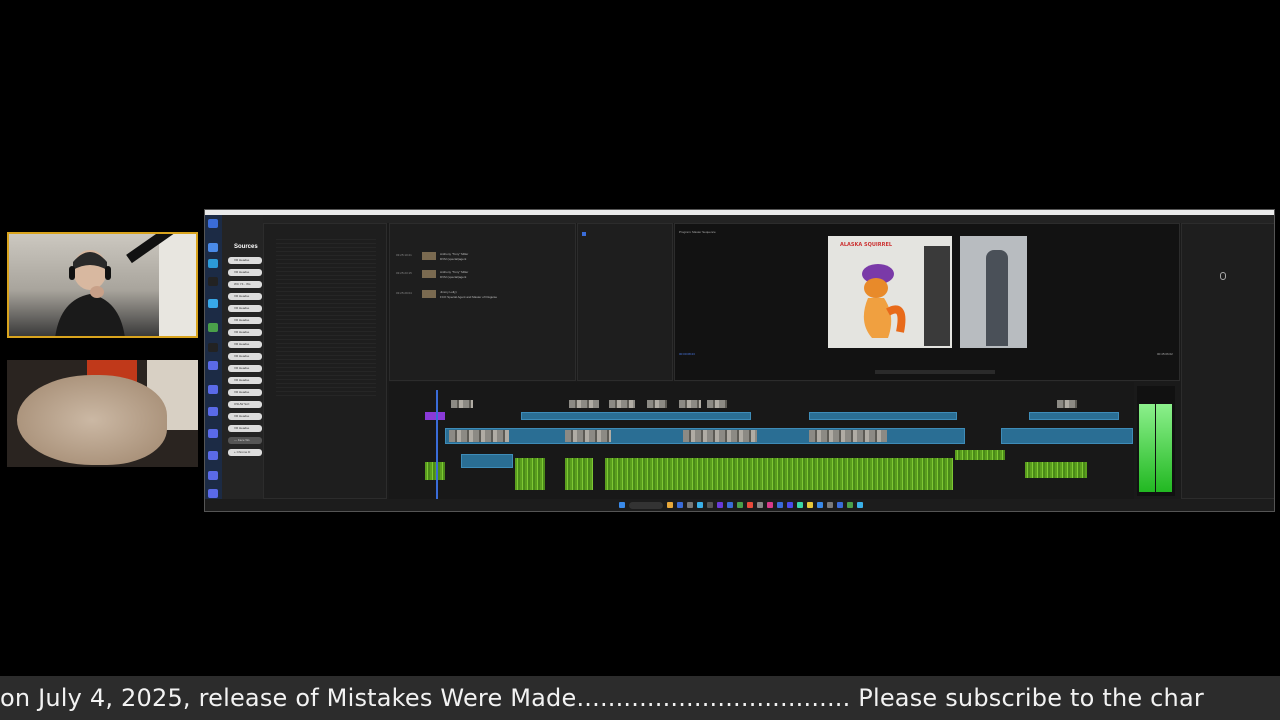 This screenshot has width=1280, height=720. What do you see at coordinates (625, 302) in the screenshot?
I see `tools-panel` at bounding box center [625, 302].